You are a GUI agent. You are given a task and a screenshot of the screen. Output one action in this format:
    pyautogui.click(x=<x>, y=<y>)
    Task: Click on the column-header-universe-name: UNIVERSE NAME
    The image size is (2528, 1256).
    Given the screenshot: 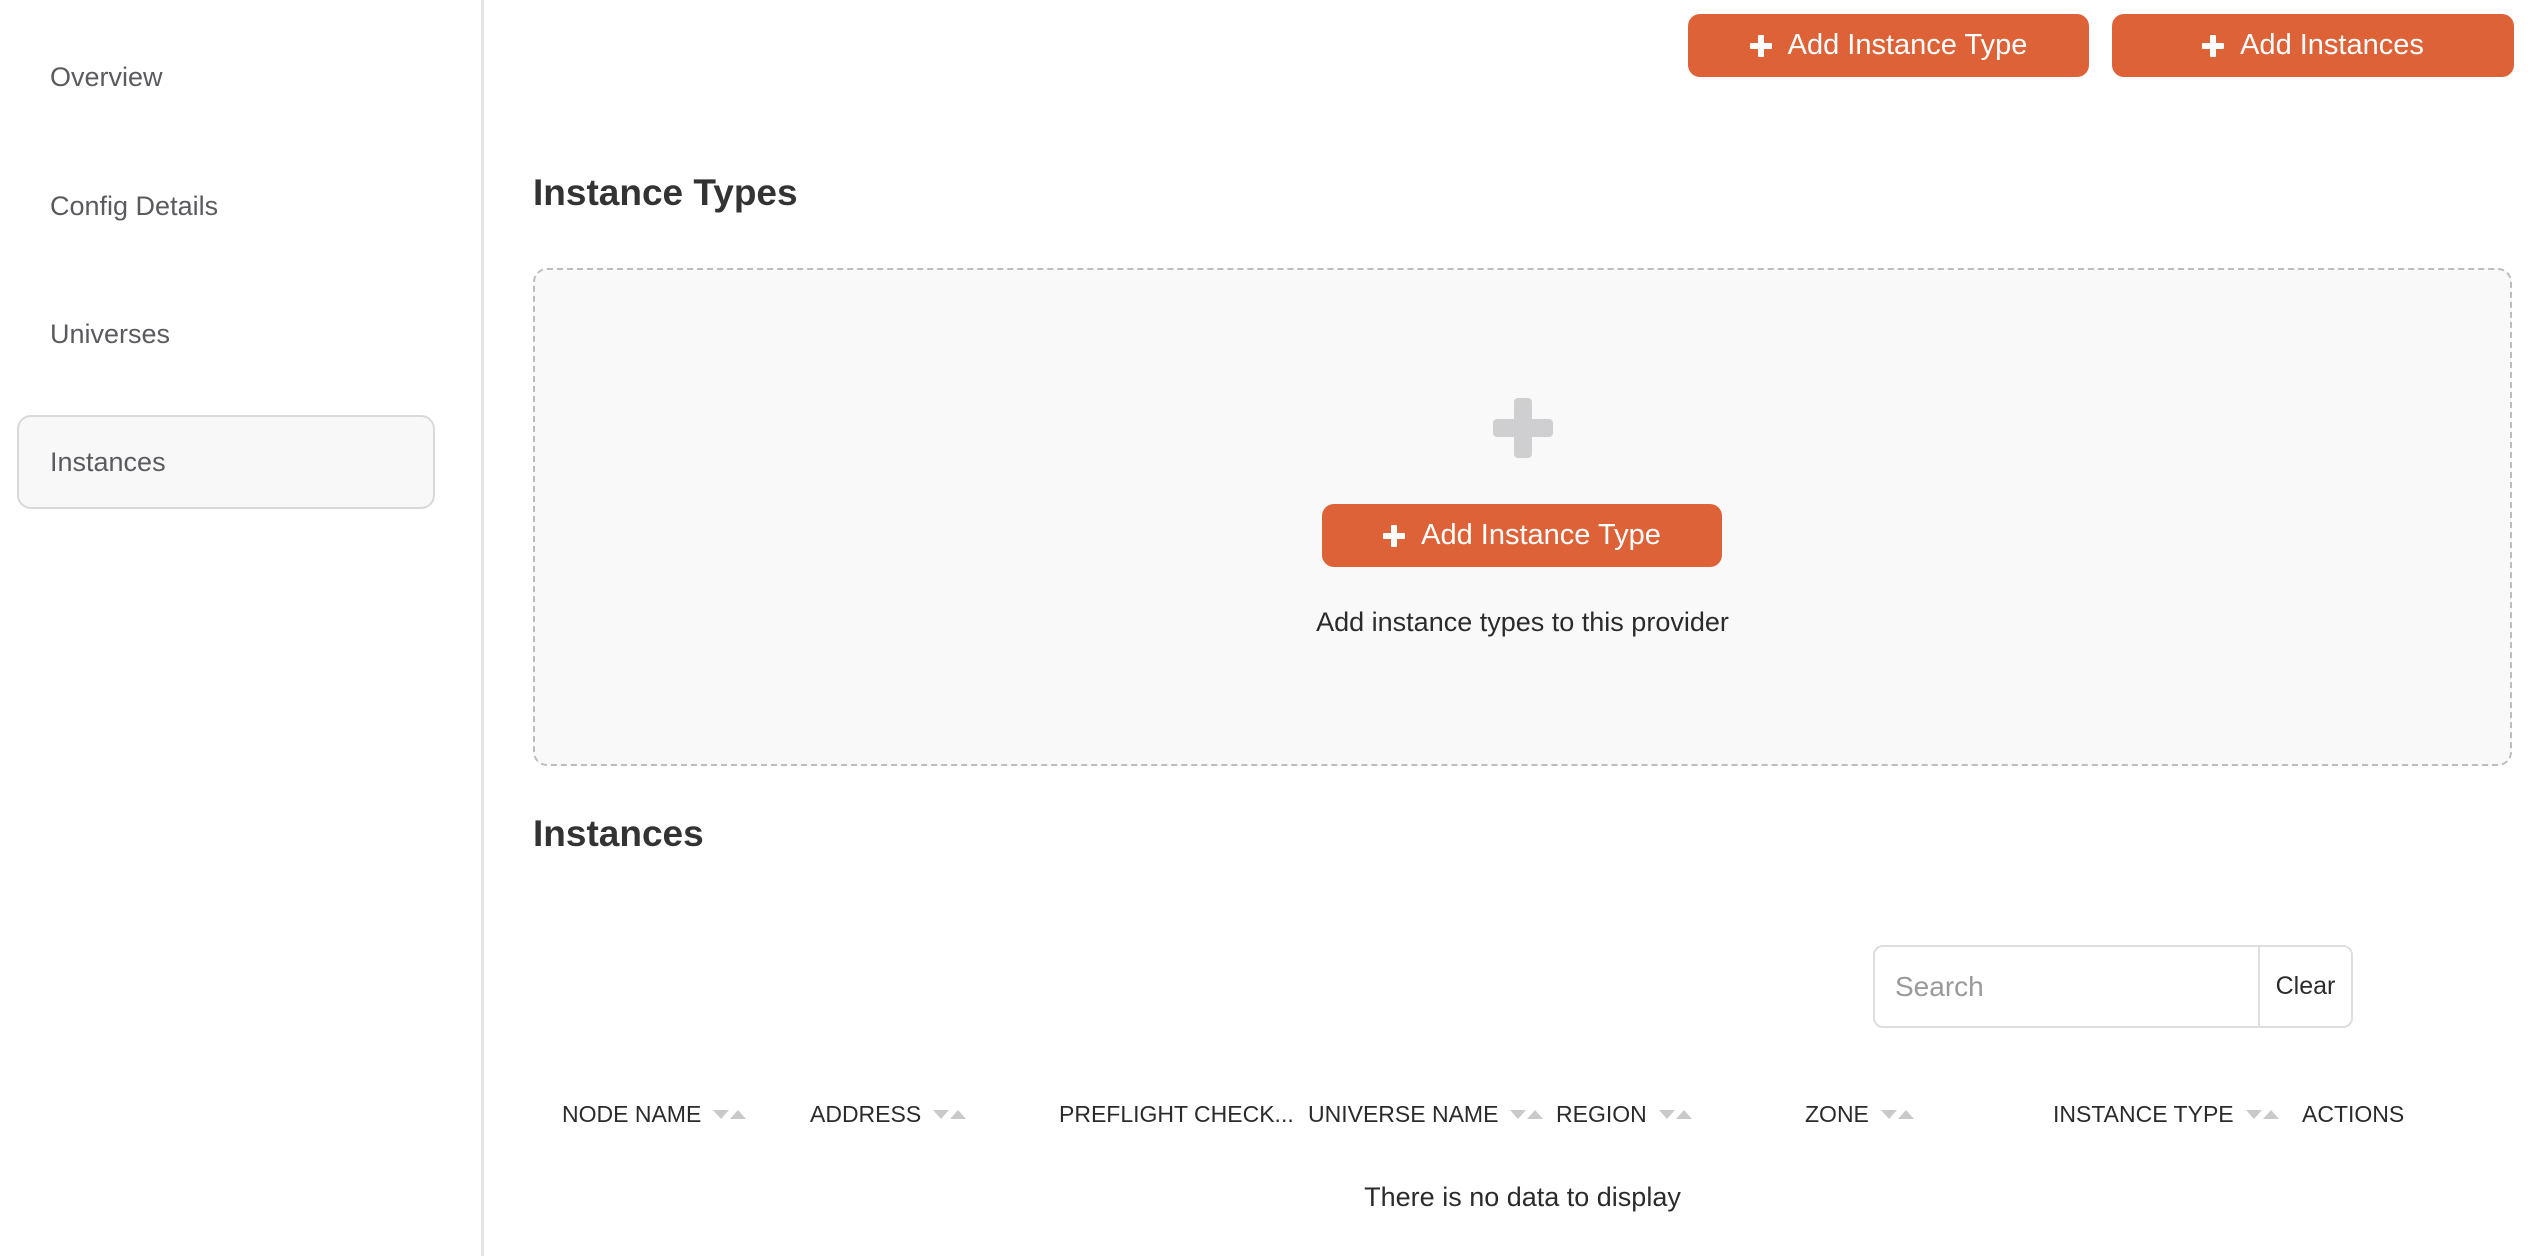 What is the action you would take?
    pyautogui.click(x=1426, y=1114)
    